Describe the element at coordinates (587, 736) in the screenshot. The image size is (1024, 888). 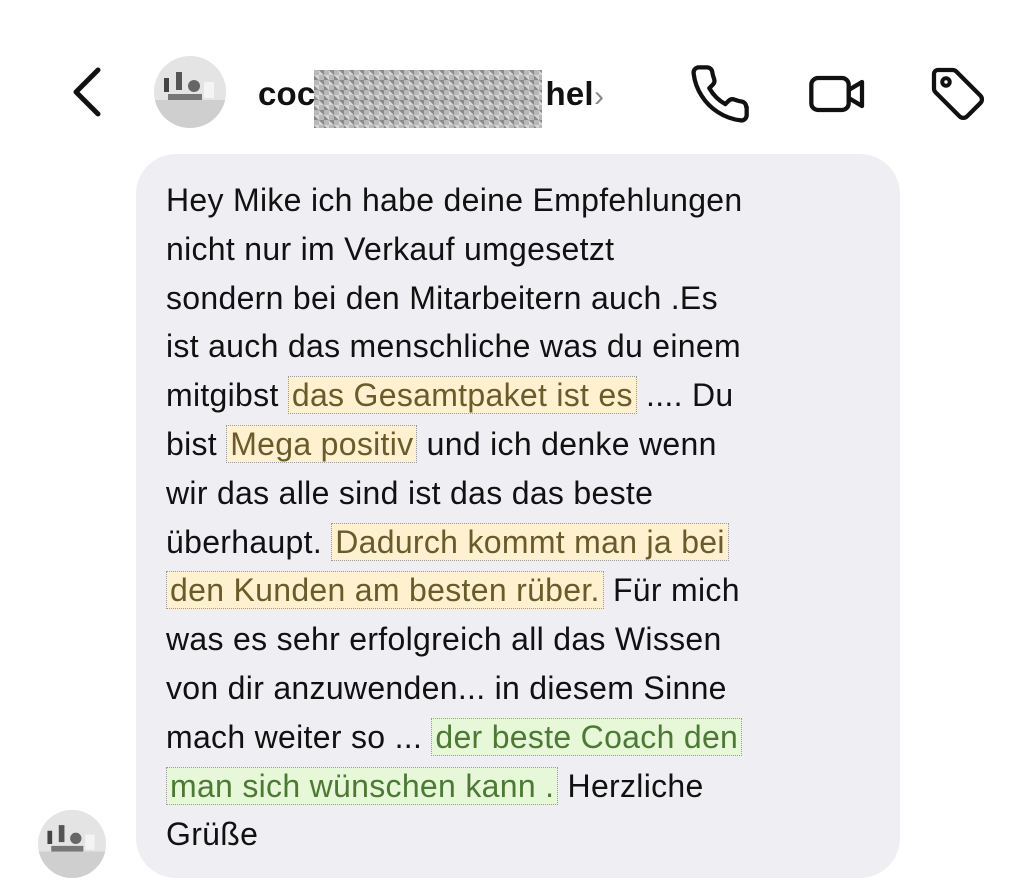
I see `highlight-green: der beste Coach den` at that location.